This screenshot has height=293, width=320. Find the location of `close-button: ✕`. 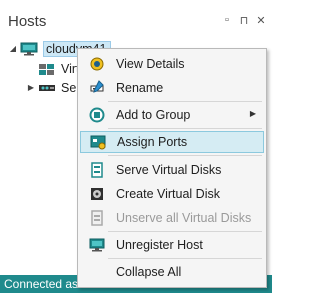

close-button: ✕ is located at coordinates (261, 20).